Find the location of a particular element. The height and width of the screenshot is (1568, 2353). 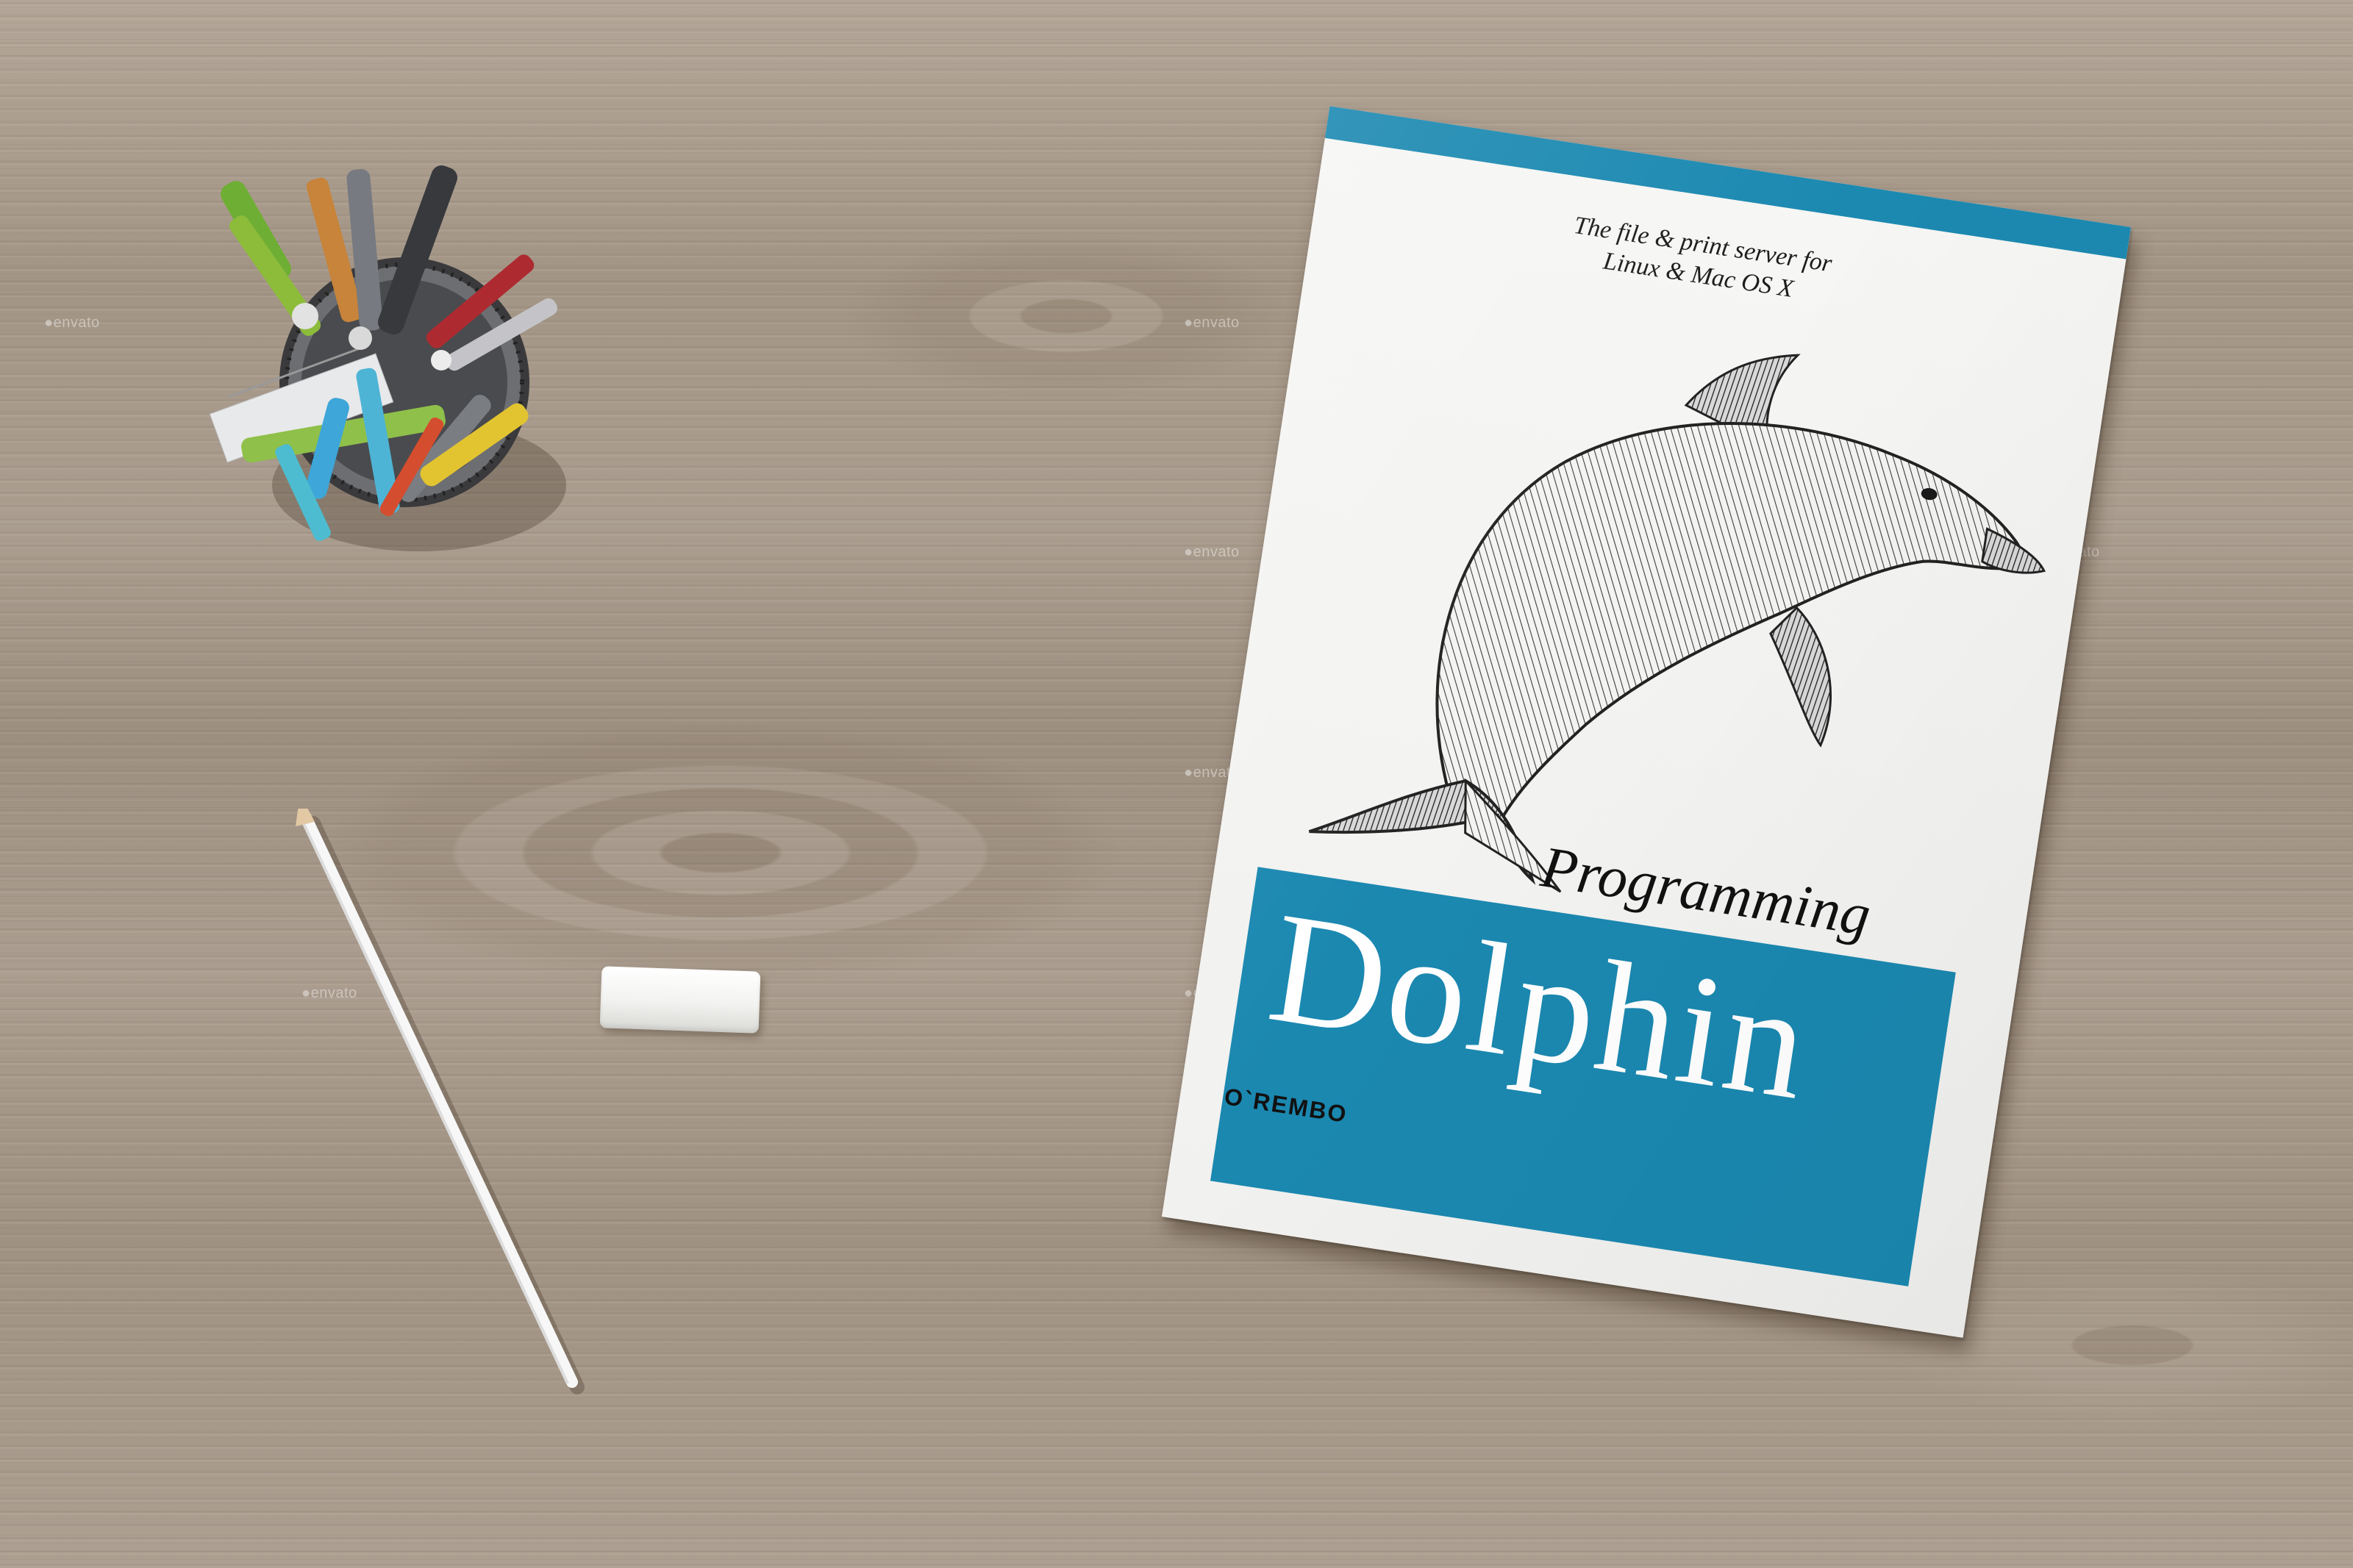

pen-cup-icon is located at coordinates (412, 367).